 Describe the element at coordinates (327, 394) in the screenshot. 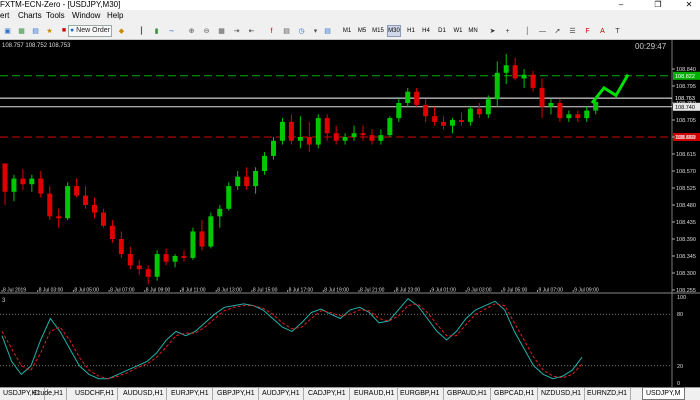

I see `chart-tab: CADJPY,H1` at that location.